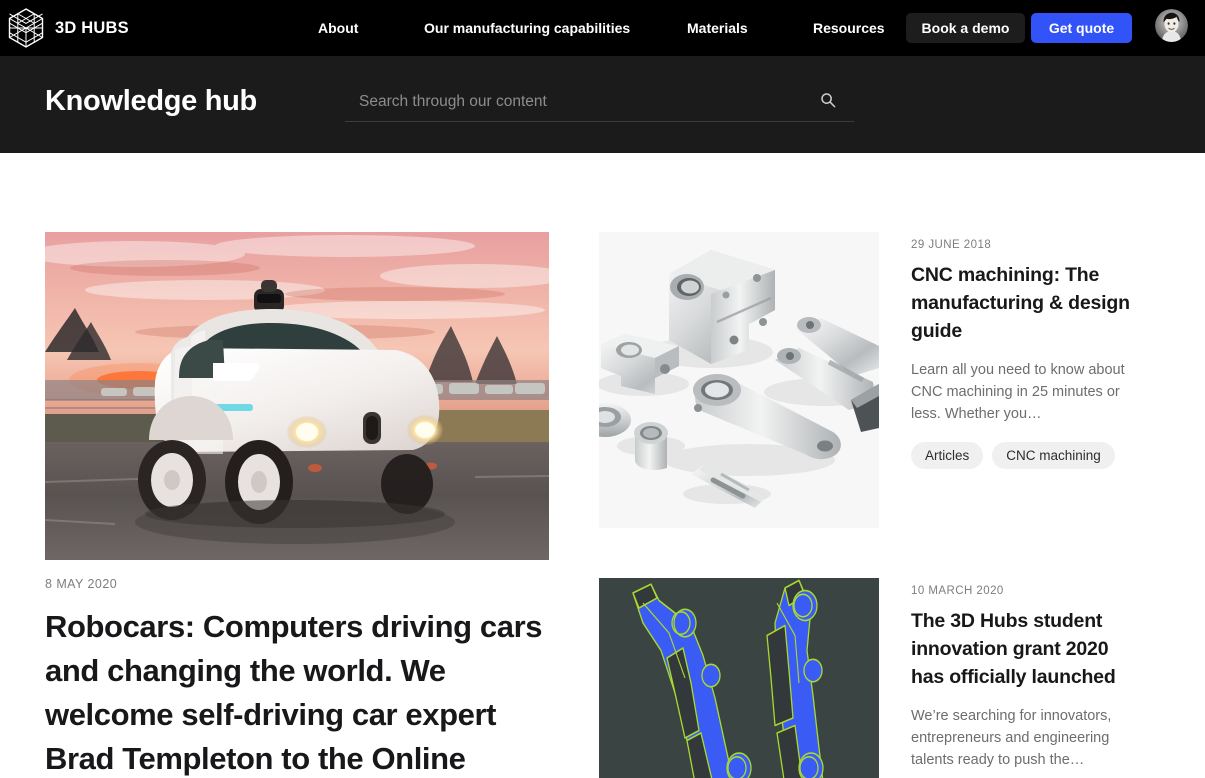  I want to click on article-date: 10 MARCH 2020, so click(957, 591).